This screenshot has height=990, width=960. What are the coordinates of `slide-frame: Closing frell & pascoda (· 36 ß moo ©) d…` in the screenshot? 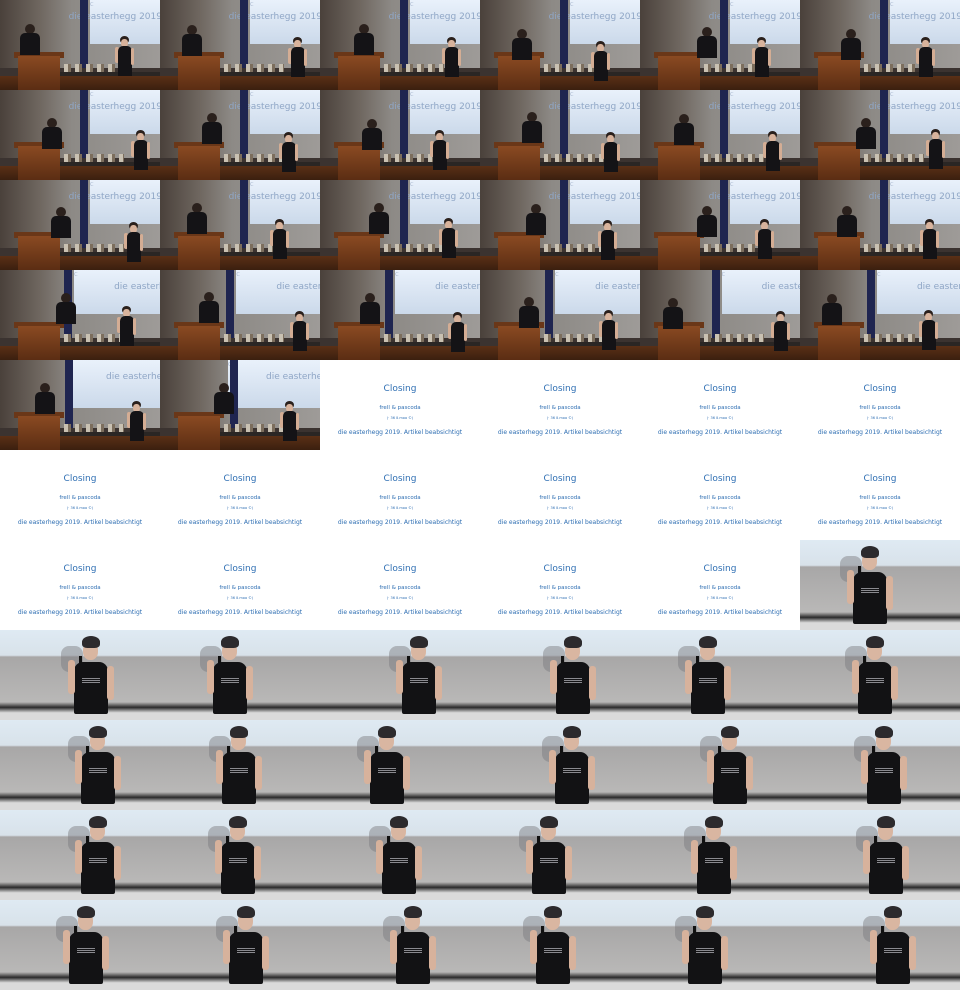 It's located at (880, 495).